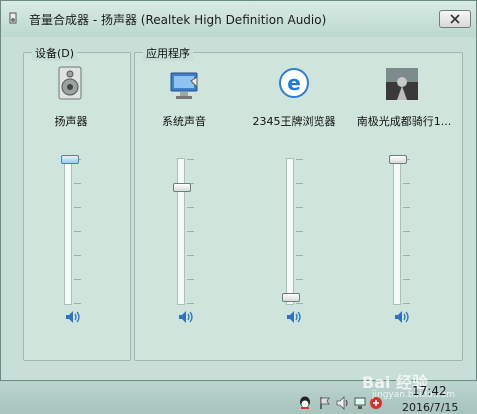  I want to click on speaker-device-icon, so click(71, 83).